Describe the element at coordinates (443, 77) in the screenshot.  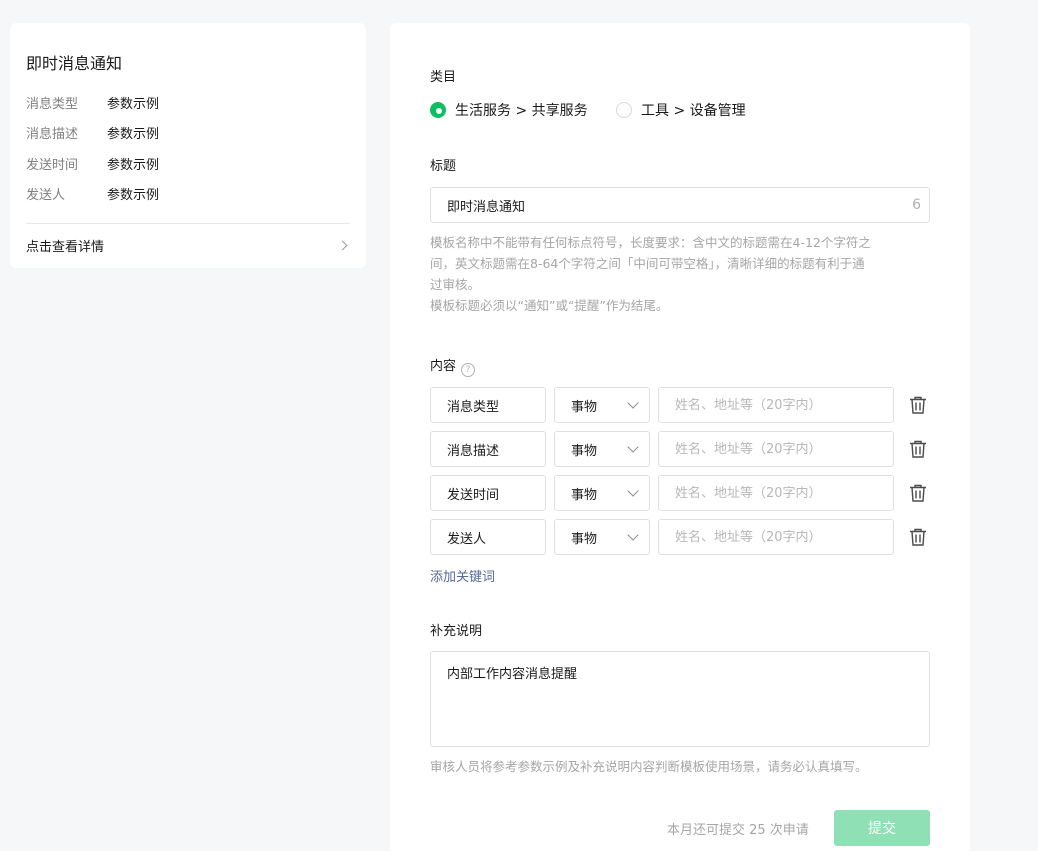
I see `category-label: 类目` at that location.